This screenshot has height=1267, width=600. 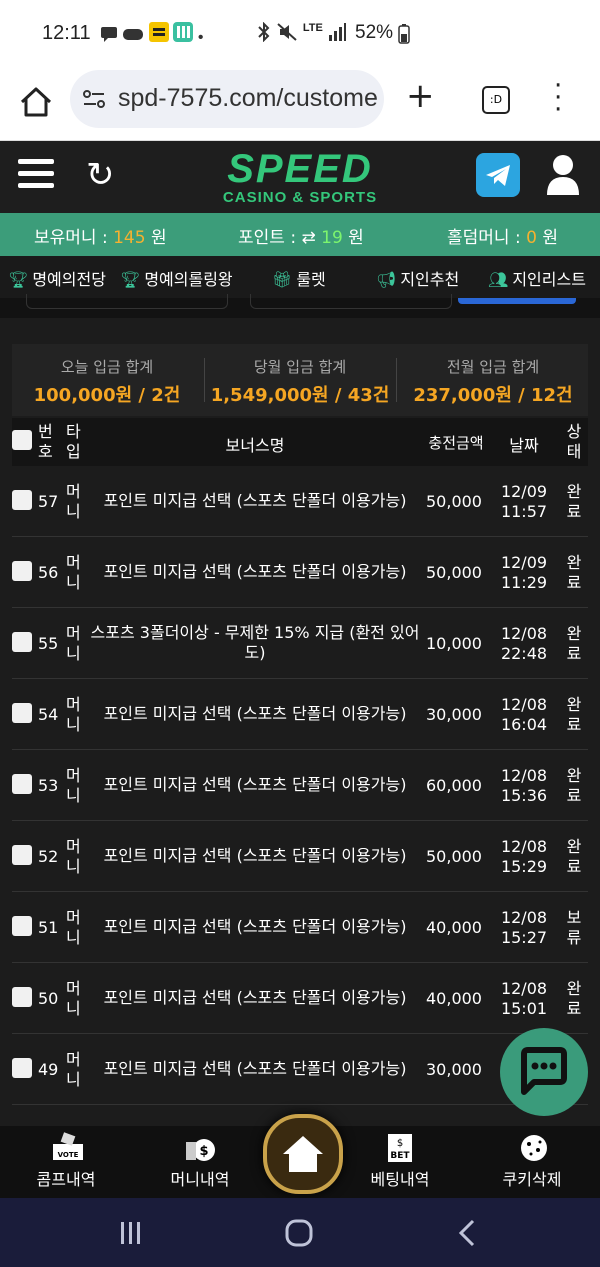 I want to click on browser-toolbar: spd-7575.com/custome + :D · · ·, so click(x=300, y=105).